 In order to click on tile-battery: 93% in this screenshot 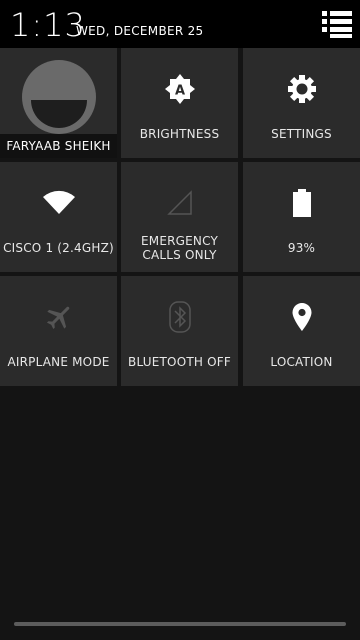, I will do `click(301, 217)`.